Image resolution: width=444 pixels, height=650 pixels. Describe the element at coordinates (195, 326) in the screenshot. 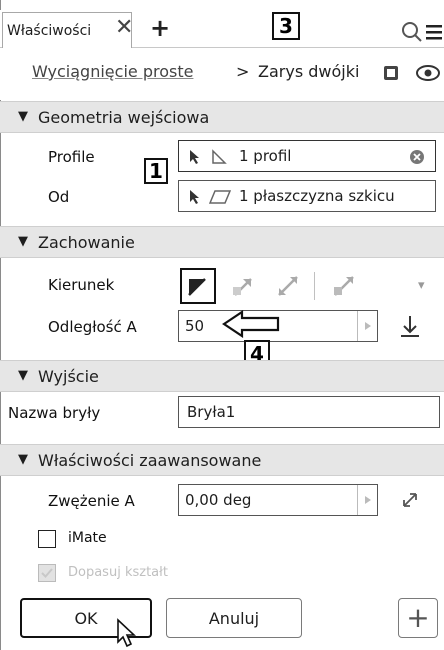

I see `distance-value: 50` at that location.